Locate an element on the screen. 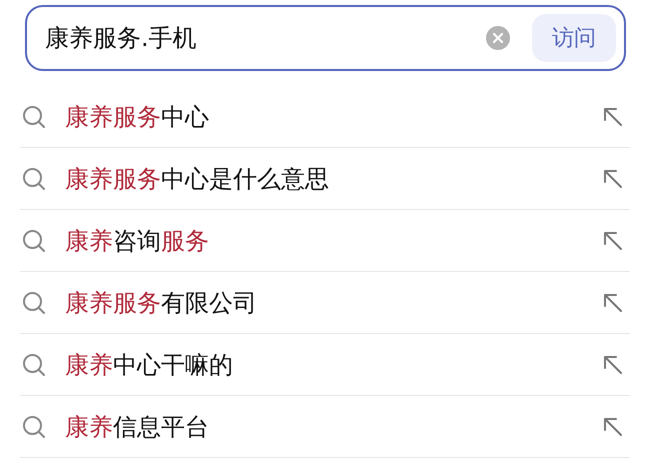 The width and height of the screenshot is (650, 465). suggestion-item: 康养服务中心 is located at coordinates (333, 116).